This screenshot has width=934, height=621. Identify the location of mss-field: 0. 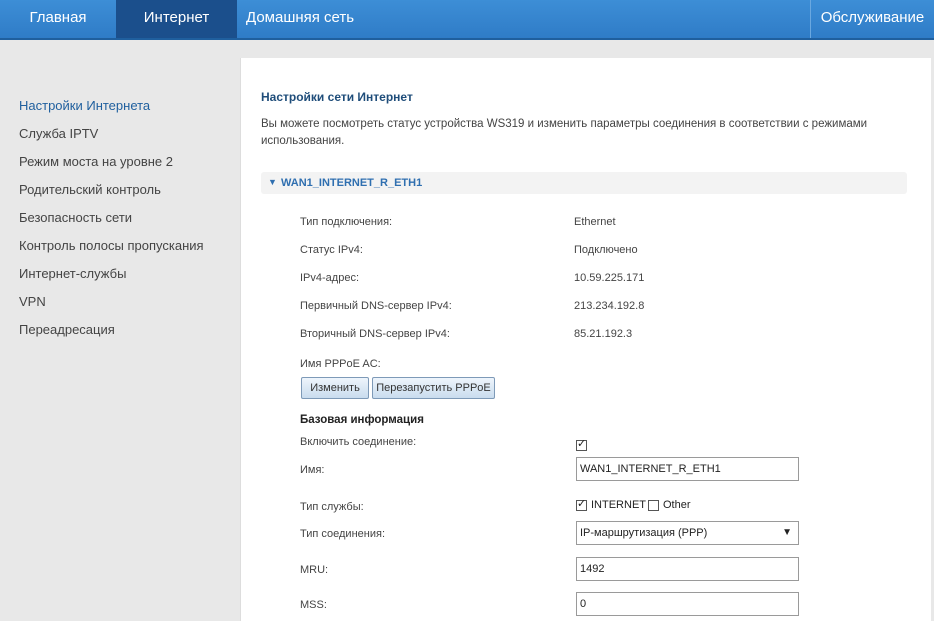
(687, 604).